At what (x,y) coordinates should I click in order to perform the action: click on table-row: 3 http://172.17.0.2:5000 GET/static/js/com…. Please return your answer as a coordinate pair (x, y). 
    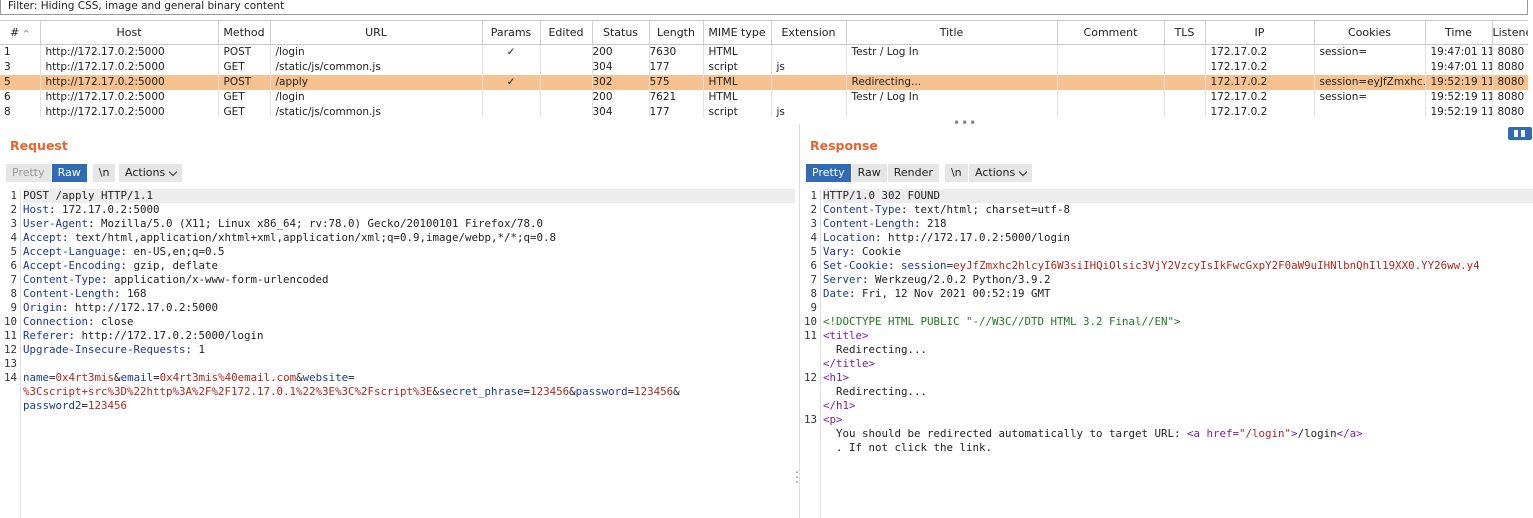
    Looking at the image, I should click on (764, 67).